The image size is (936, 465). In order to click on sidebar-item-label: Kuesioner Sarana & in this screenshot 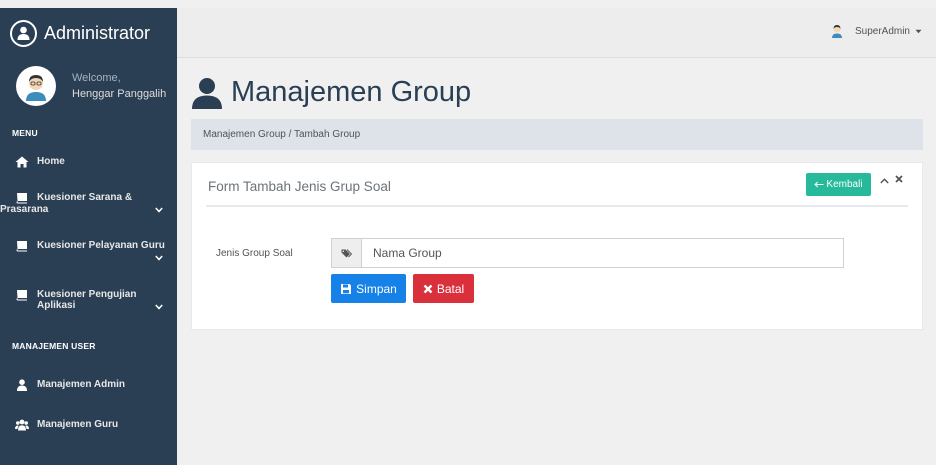, I will do `click(85, 197)`.